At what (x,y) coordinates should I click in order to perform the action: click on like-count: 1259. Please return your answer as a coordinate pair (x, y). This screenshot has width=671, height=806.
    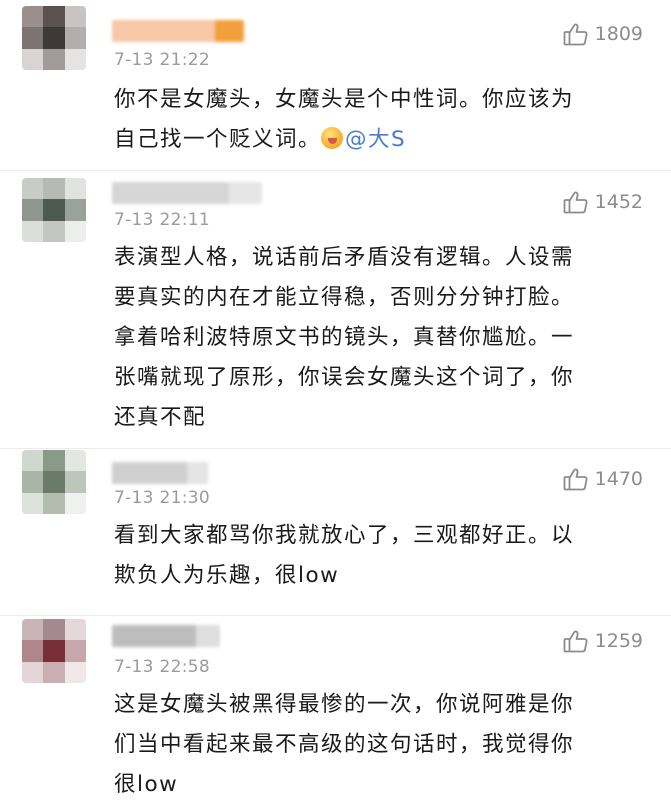
    Looking at the image, I should click on (618, 641).